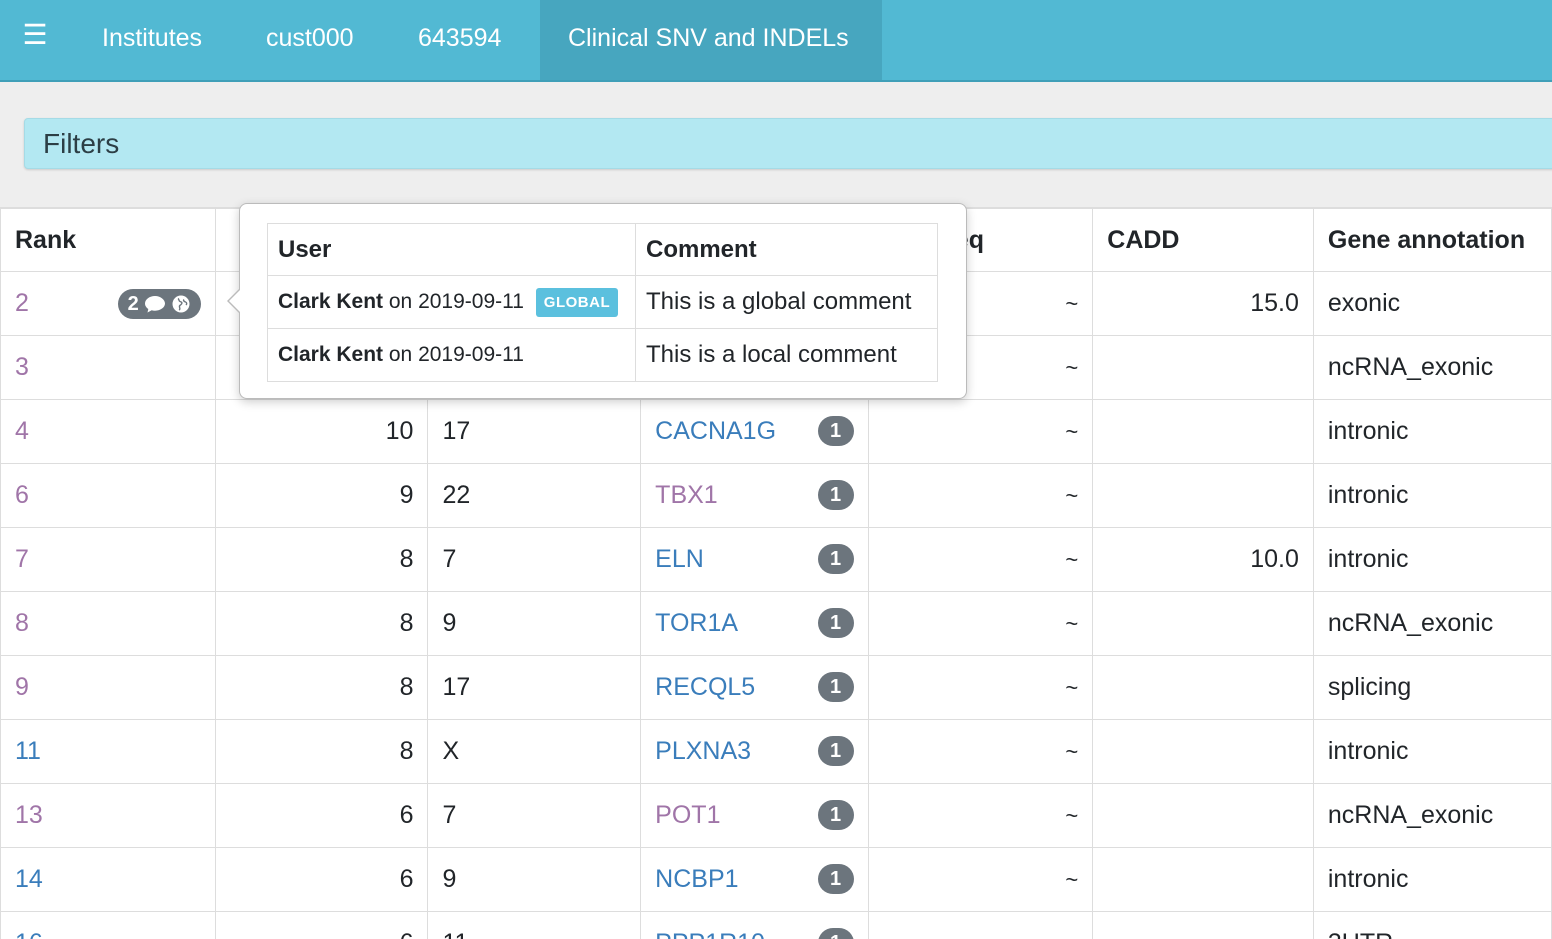 The height and width of the screenshot is (939, 1552). I want to click on popover-arrow, so click(233, 301).